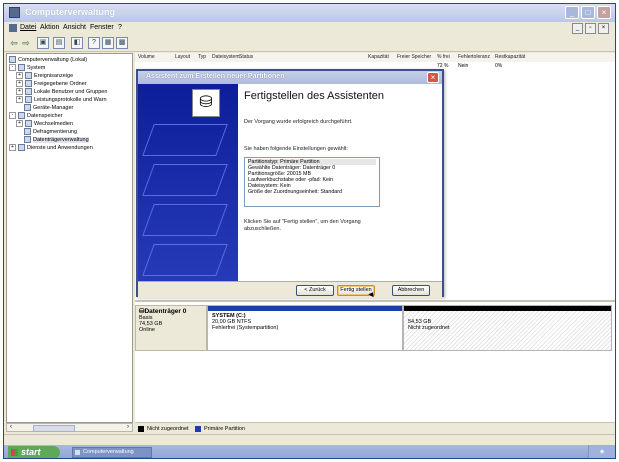 This screenshot has width=619, height=462. Describe the element at coordinates (474, 57) in the screenshot. I see `column-header-fault-tolerance: Fehlertoleranz` at that location.